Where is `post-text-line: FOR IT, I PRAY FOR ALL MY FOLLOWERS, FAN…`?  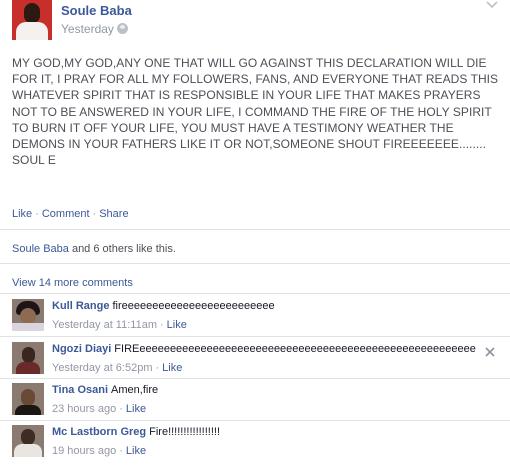
post-text-line: FOR IT, I PRAY FOR ALL MY FOLLOWERS, FAN… is located at coordinates (255, 79).